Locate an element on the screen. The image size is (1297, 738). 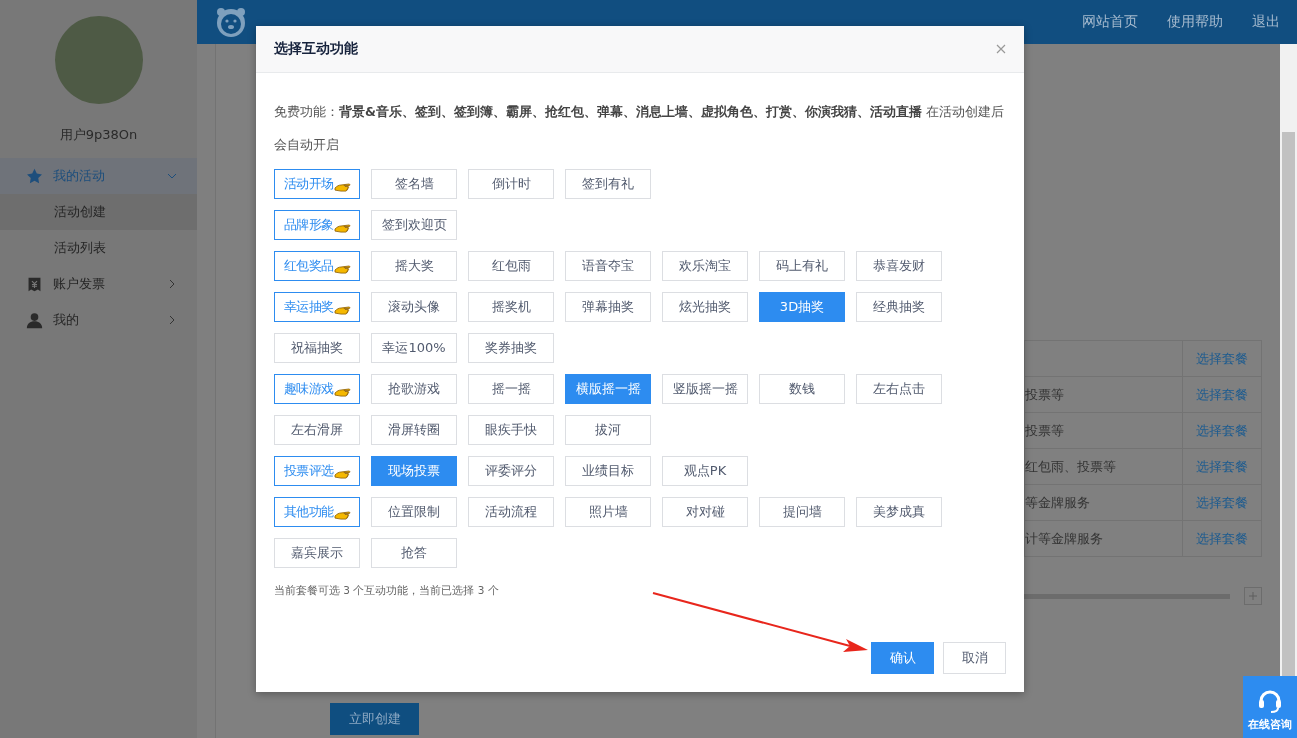
feature-option: 嘉宾展示 is located at coordinates (317, 553).